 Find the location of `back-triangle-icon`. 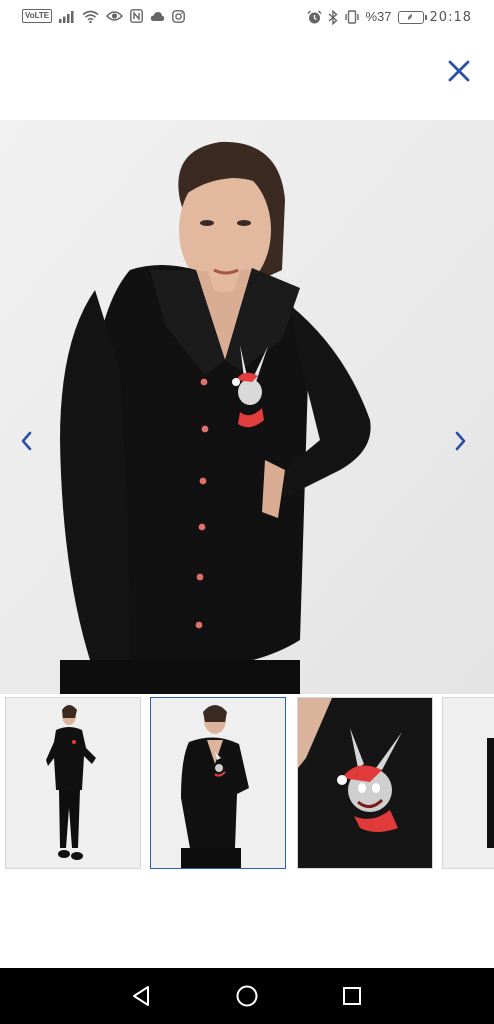

back-triangle-icon is located at coordinates (141, 996).